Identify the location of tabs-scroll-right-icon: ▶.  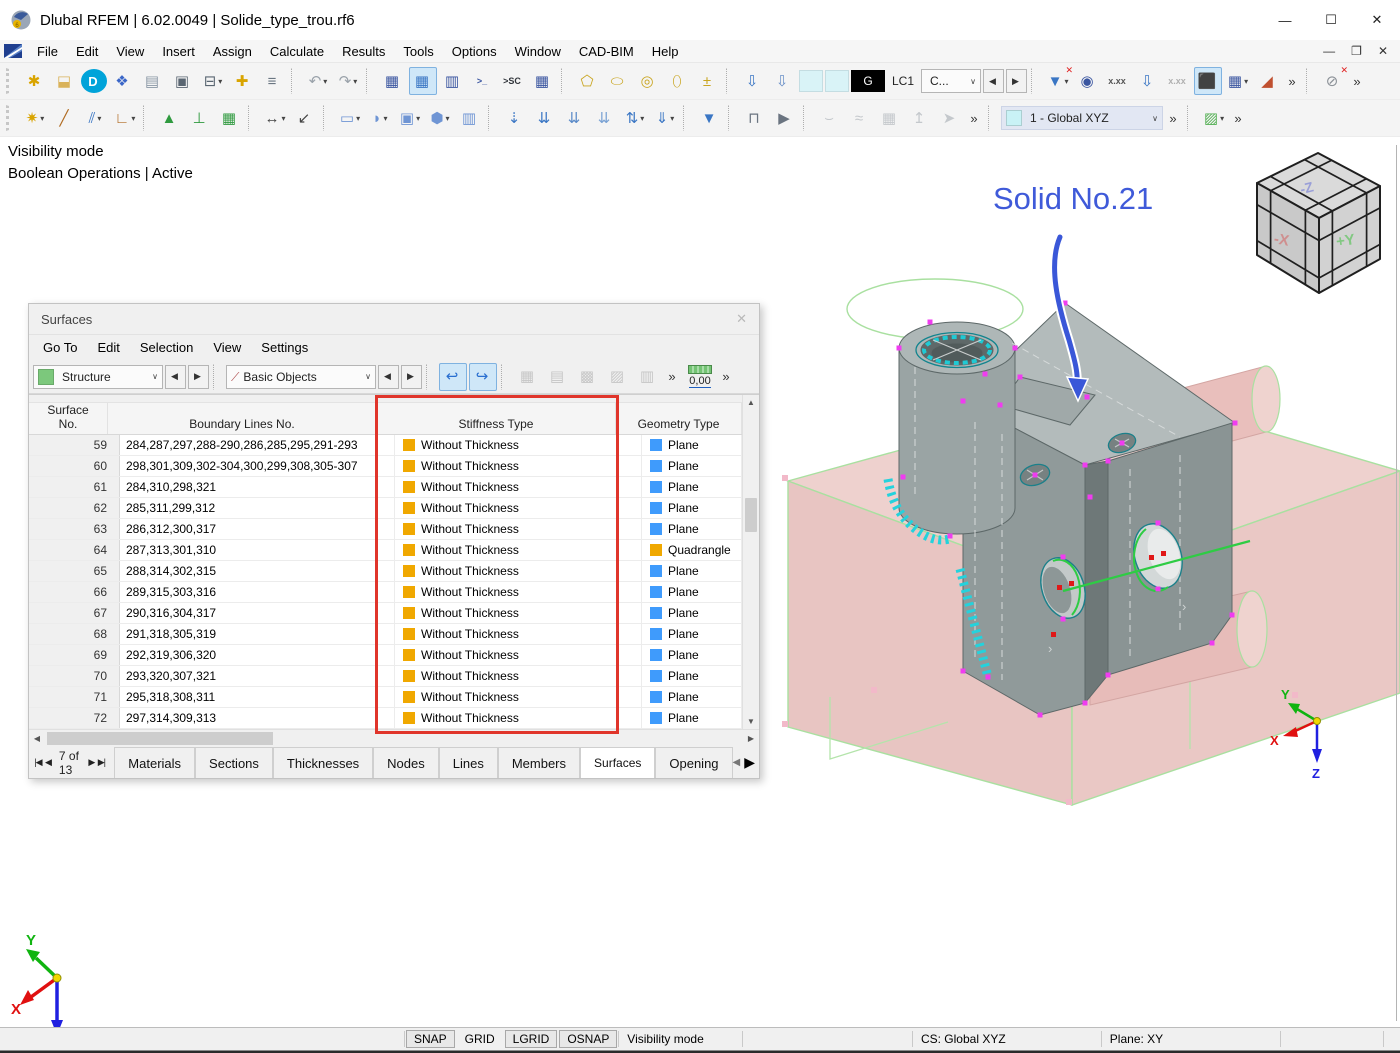
(749, 762).